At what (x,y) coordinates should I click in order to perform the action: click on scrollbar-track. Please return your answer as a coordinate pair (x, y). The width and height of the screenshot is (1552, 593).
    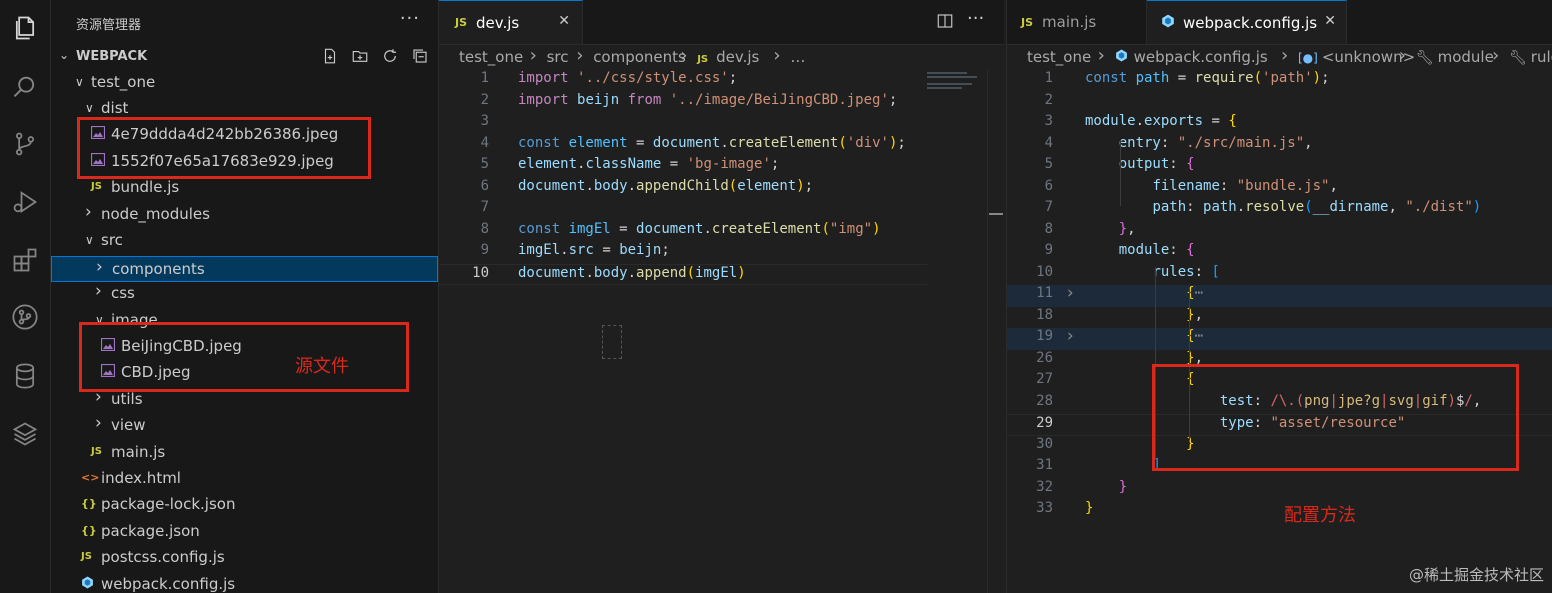
    Looking at the image, I should click on (987, 331).